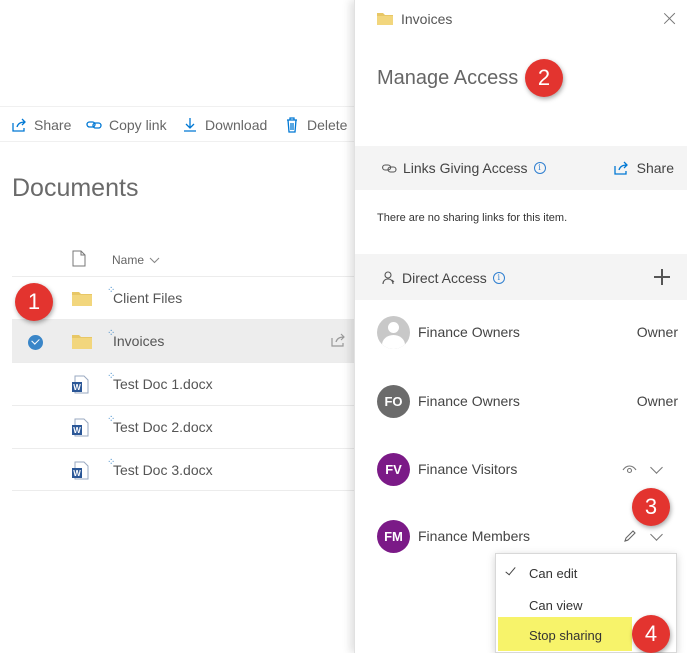  I want to click on list-item: W ⁘ Test Doc 1.docx, so click(183, 383).